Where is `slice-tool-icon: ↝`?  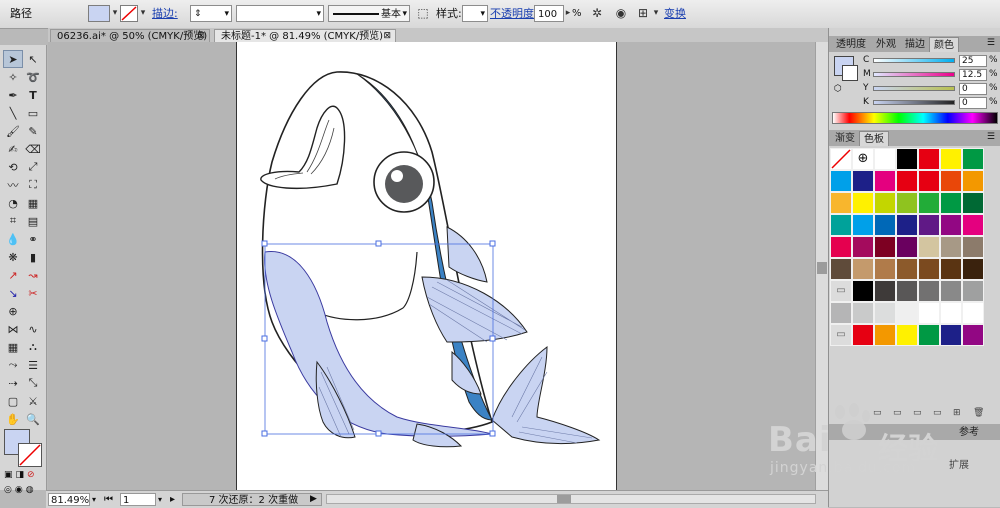 slice-tool-icon: ↝ is located at coordinates (33, 275).